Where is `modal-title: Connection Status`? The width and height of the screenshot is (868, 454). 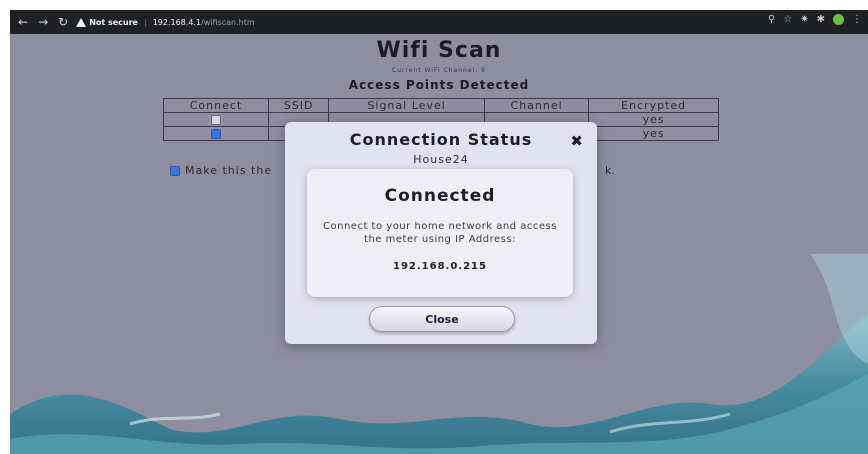 modal-title: Connection Status is located at coordinates (441, 139).